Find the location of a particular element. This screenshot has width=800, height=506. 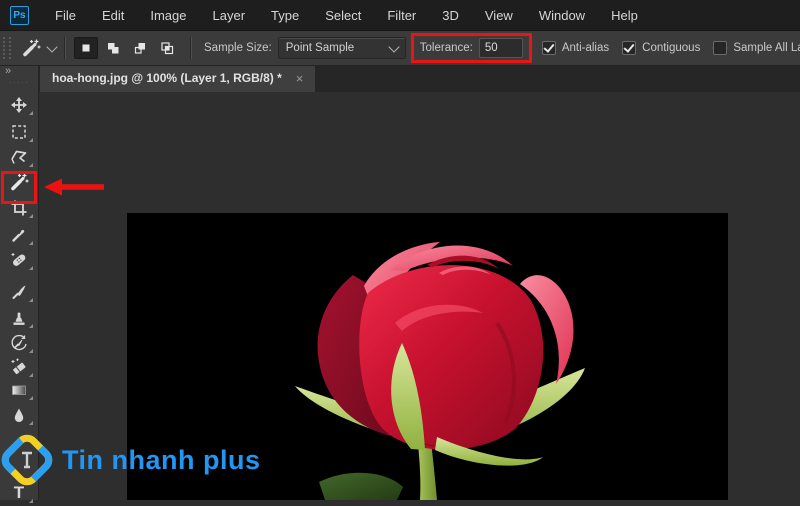

tolerance-label: Tolerance: is located at coordinates (446, 48).